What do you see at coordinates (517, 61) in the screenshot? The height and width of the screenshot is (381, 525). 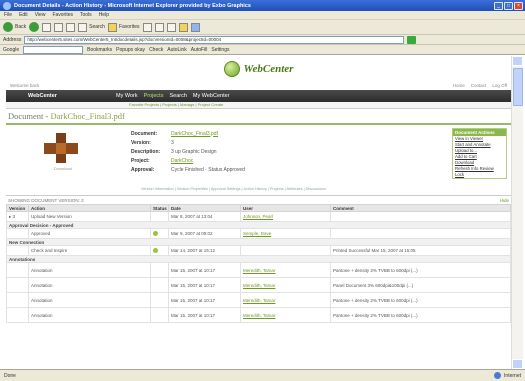 I see `scroll-up-arrow-icon` at bounding box center [517, 61].